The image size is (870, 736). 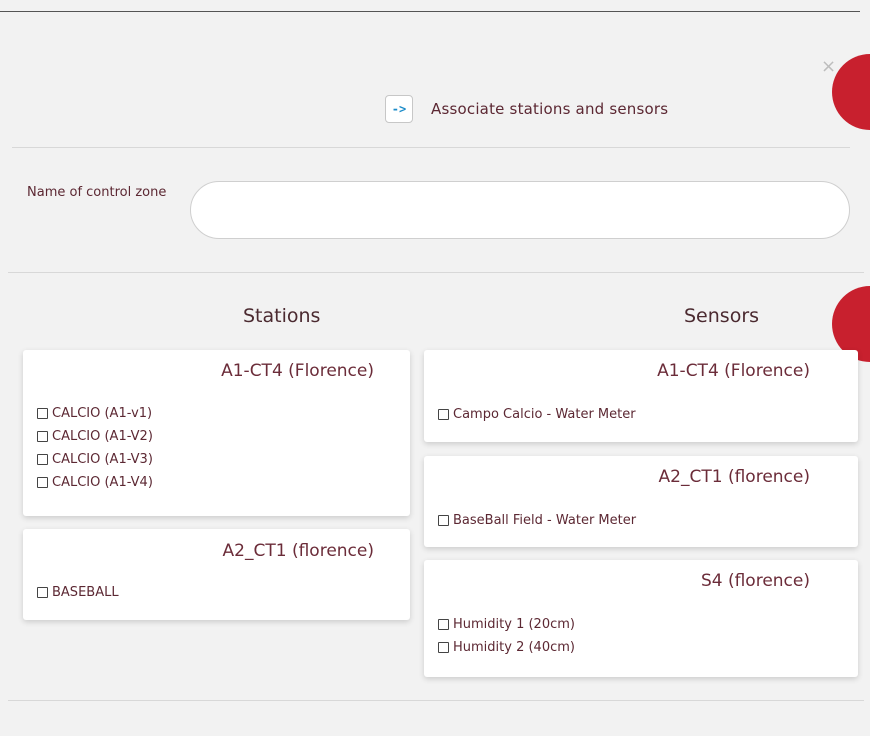 I want to click on station-group-card: A2_CT1 (florence) BASEBALL, so click(x=216, y=574).